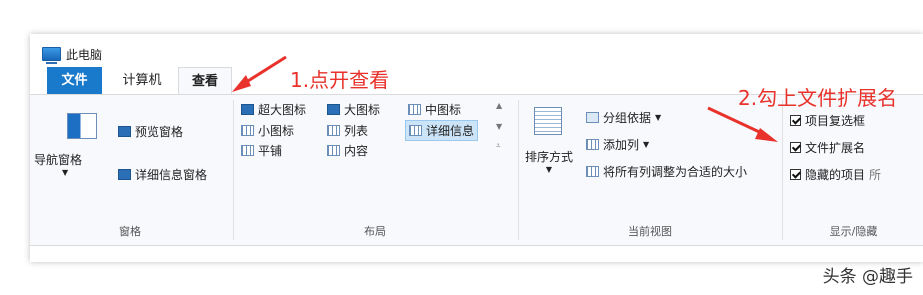 Image resolution: width=923 pixels, height=295 pixels. I want to click on annotation-step2: 2.勾上文件扩展名, so click(818, 98).